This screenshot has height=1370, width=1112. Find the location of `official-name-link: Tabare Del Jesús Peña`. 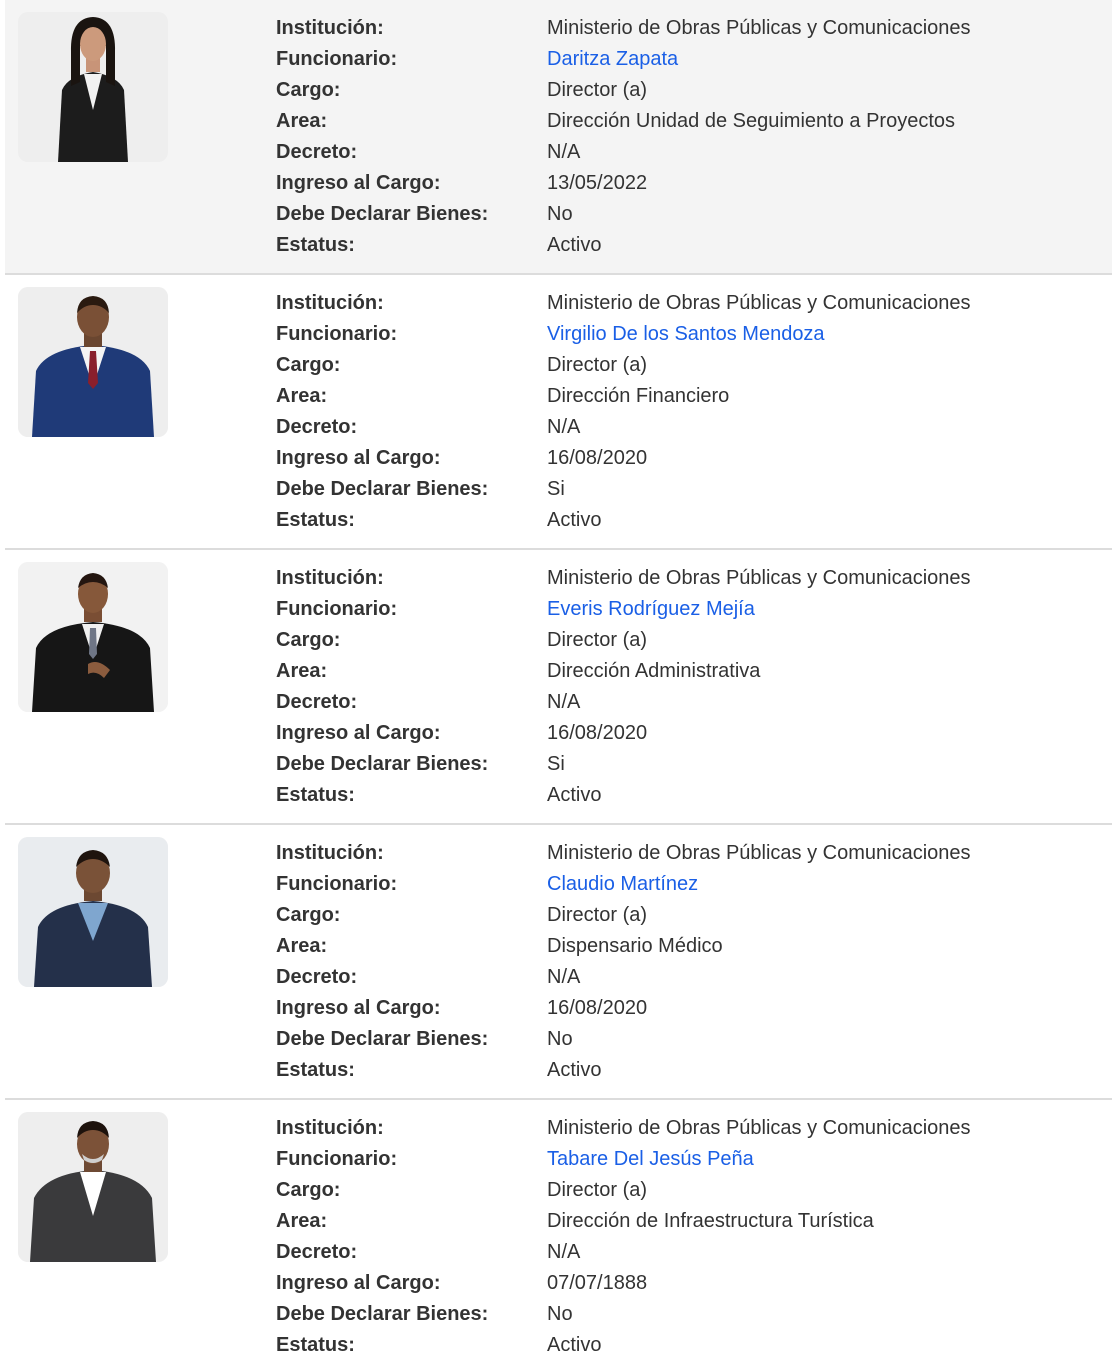

official-name-link: Tabare Del Jesús Peña is located at coordinates (650, 1159).